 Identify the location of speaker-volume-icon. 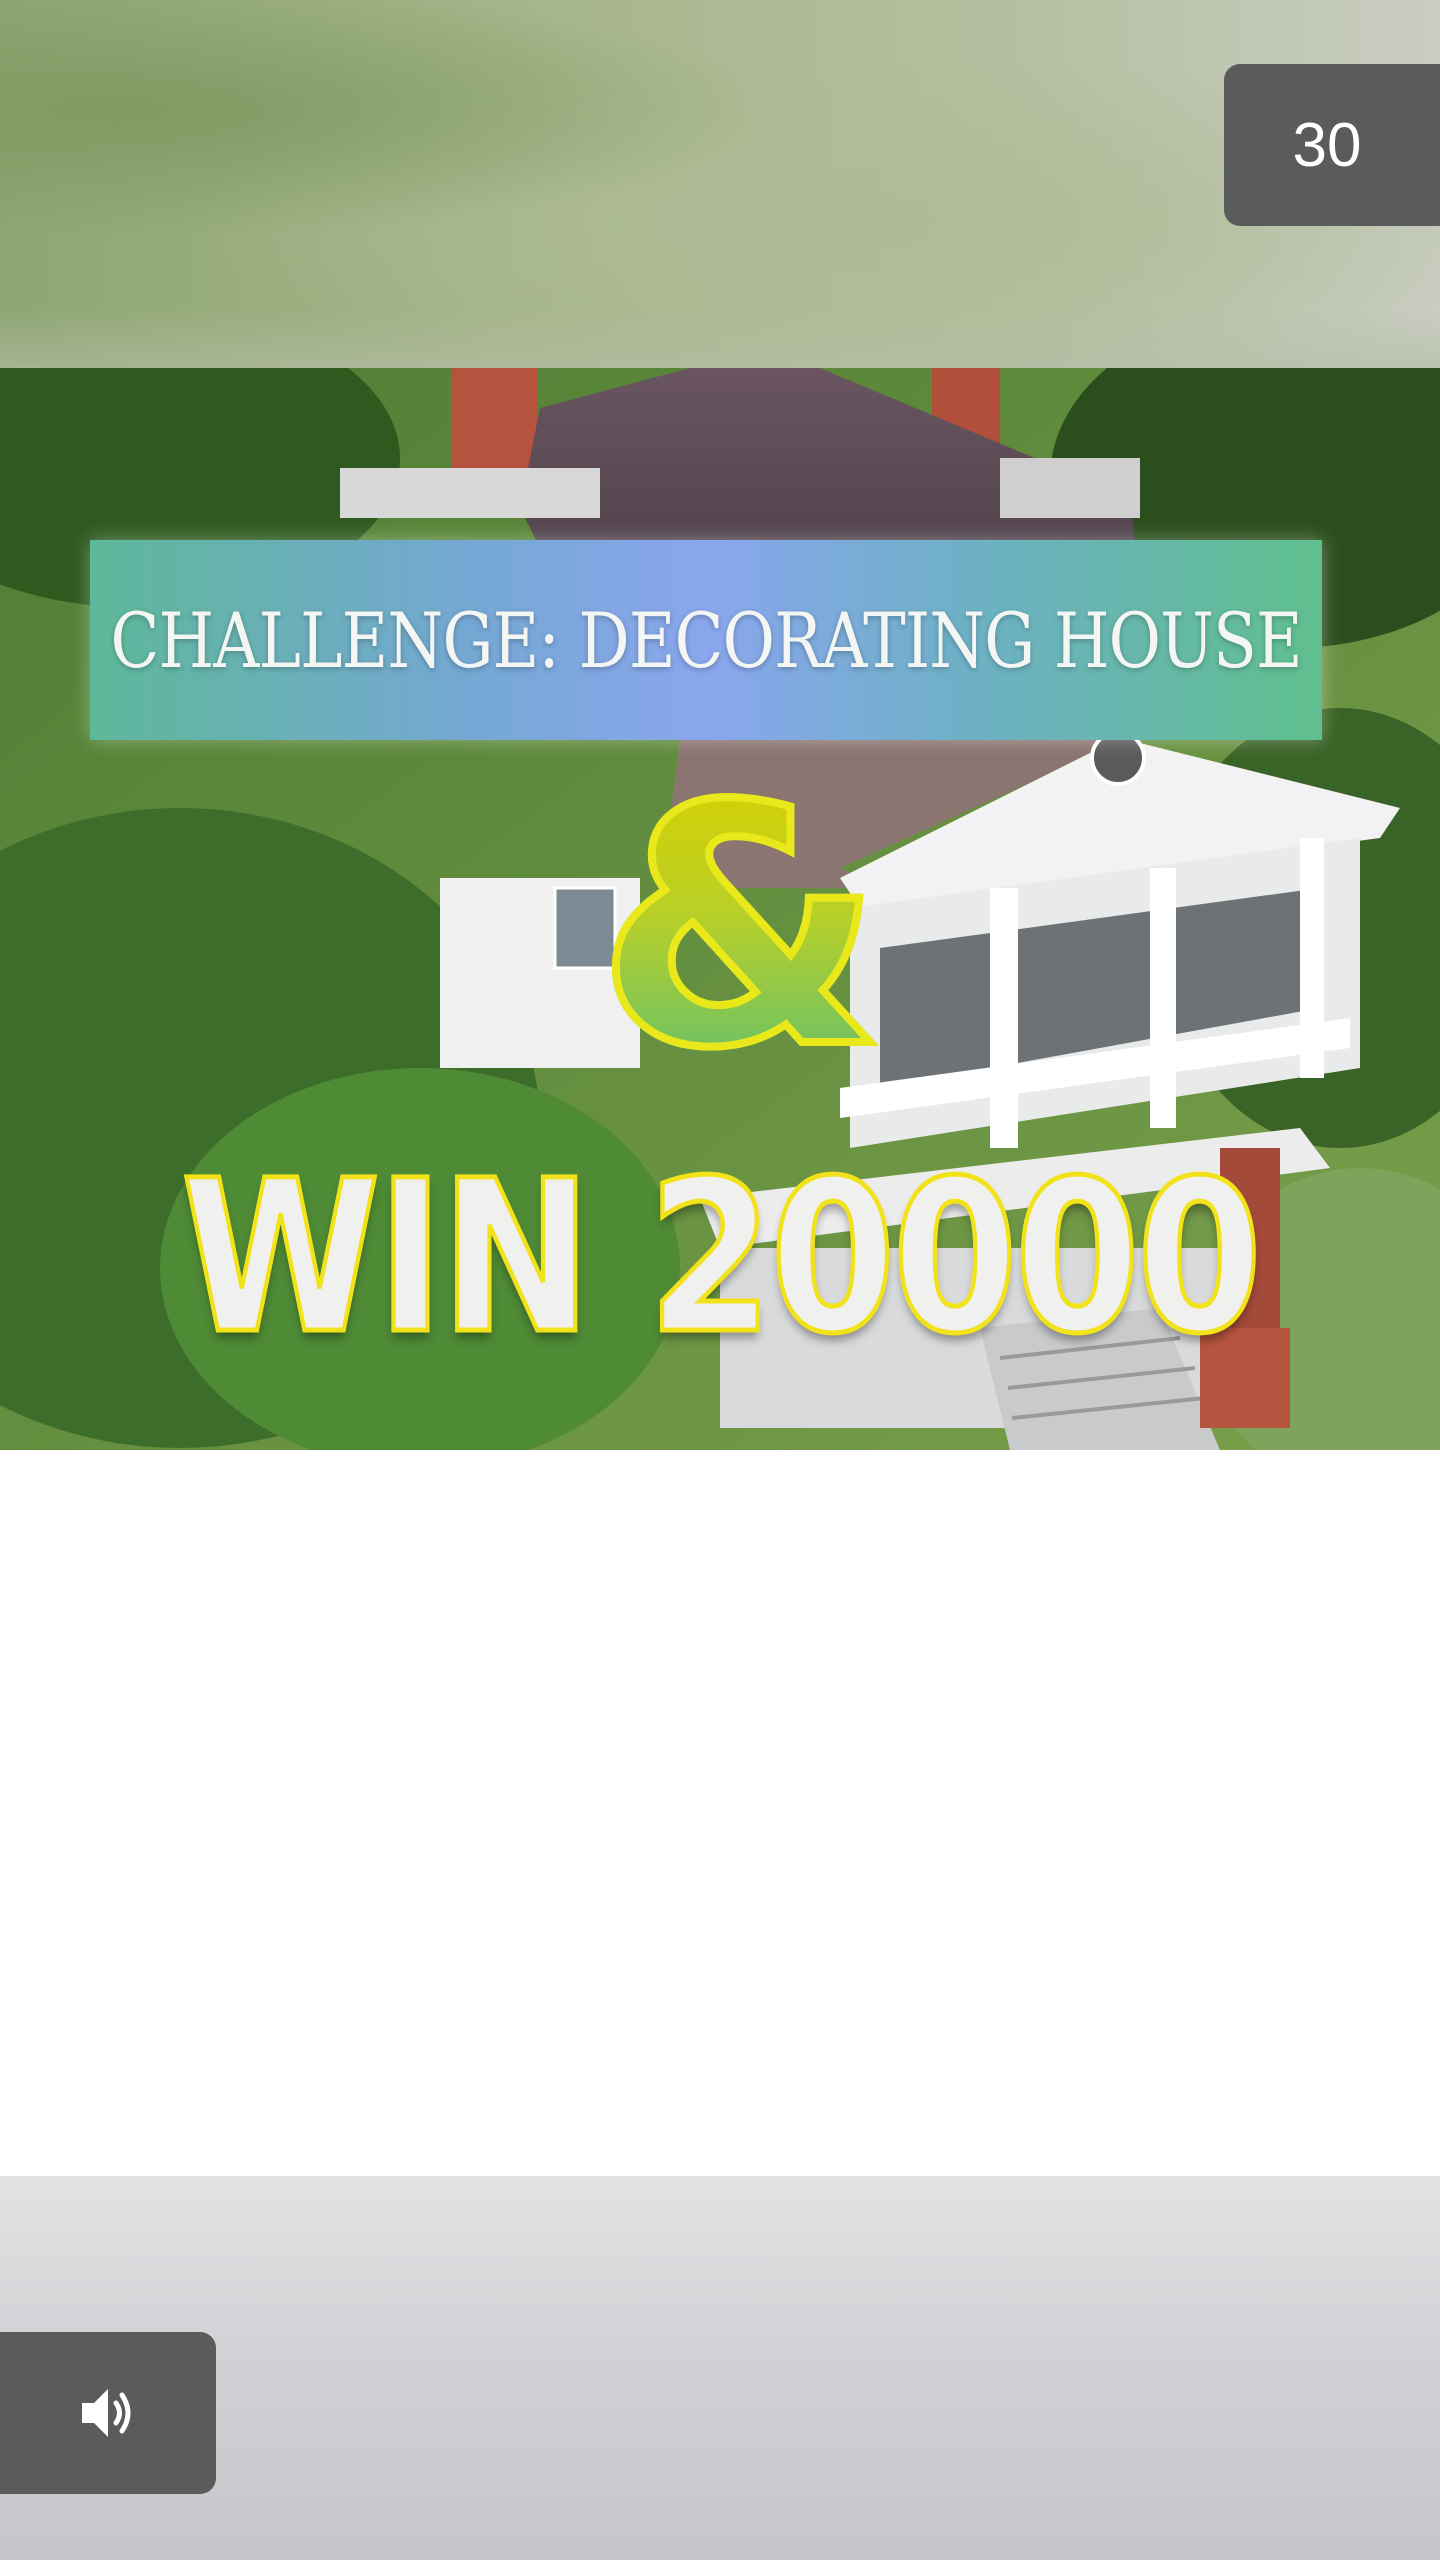
(106, 2413).